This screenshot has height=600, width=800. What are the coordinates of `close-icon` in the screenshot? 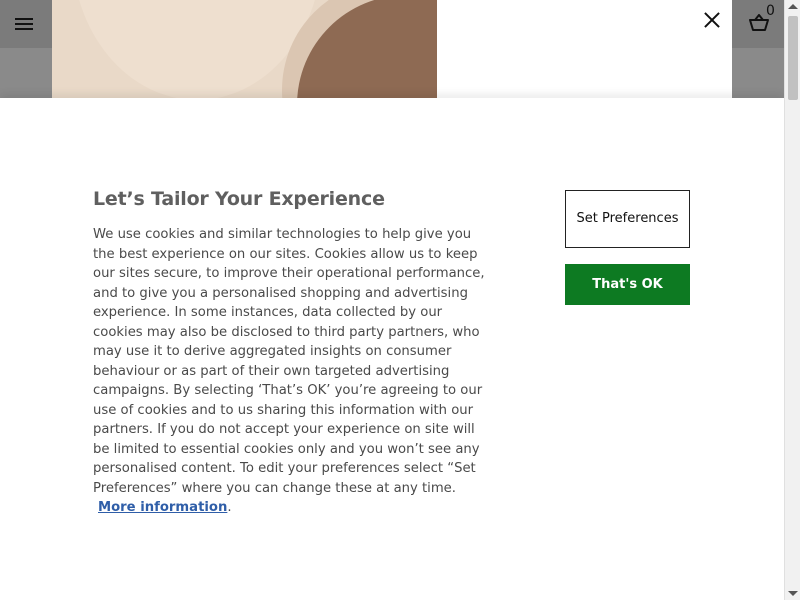 It's located at (712, 20).